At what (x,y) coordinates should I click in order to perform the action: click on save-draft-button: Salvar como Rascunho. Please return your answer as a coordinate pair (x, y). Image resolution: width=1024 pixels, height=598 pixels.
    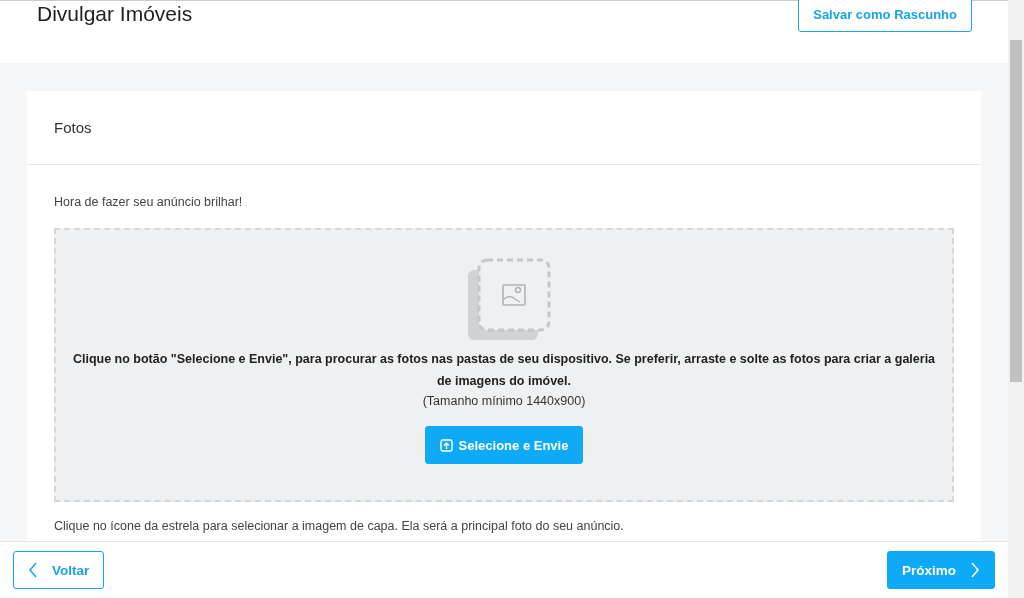
    Looking at the image, I should click on (885, 16).